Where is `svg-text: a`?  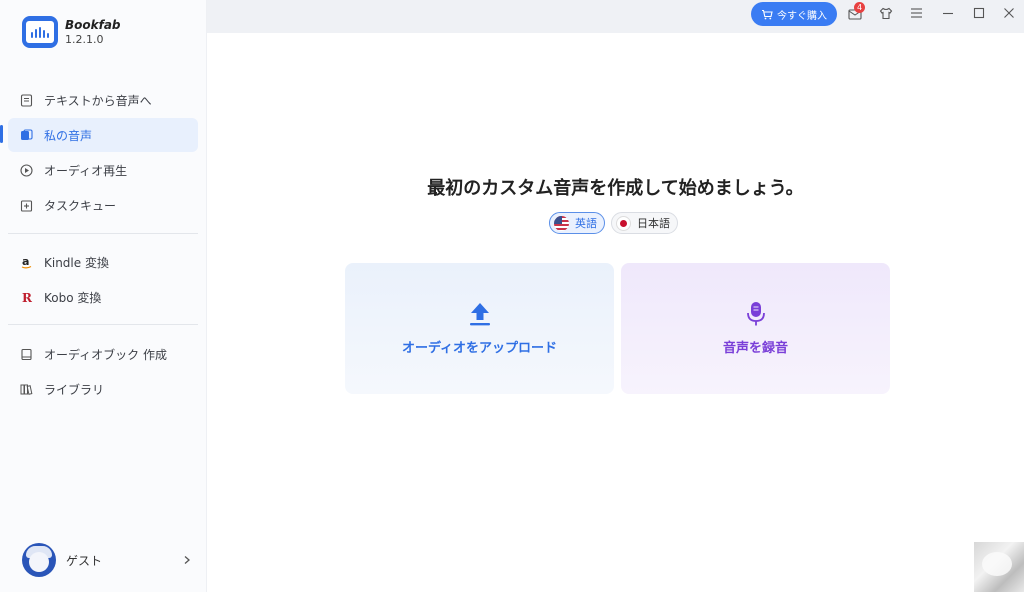 svg-text: a is located at coordinates (25, 262).